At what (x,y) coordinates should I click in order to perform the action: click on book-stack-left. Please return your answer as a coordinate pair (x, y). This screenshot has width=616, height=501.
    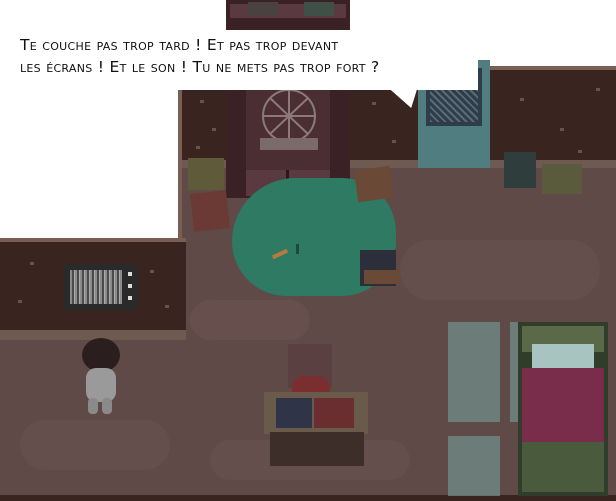
    Looking at the image, I should click on (210, 211).